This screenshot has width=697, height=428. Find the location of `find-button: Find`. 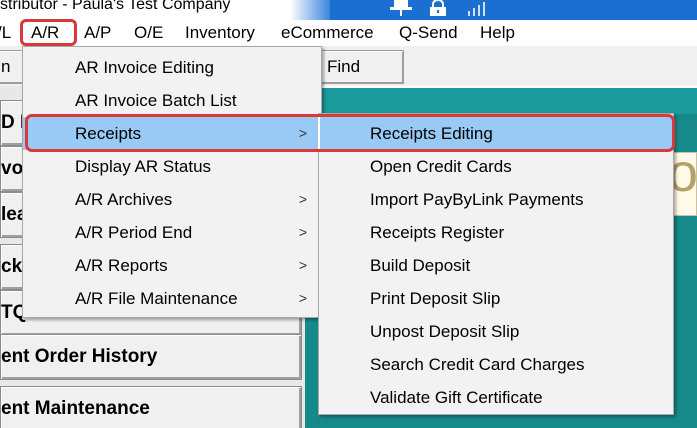

find-button: Find is located at coordinates (362, 67).